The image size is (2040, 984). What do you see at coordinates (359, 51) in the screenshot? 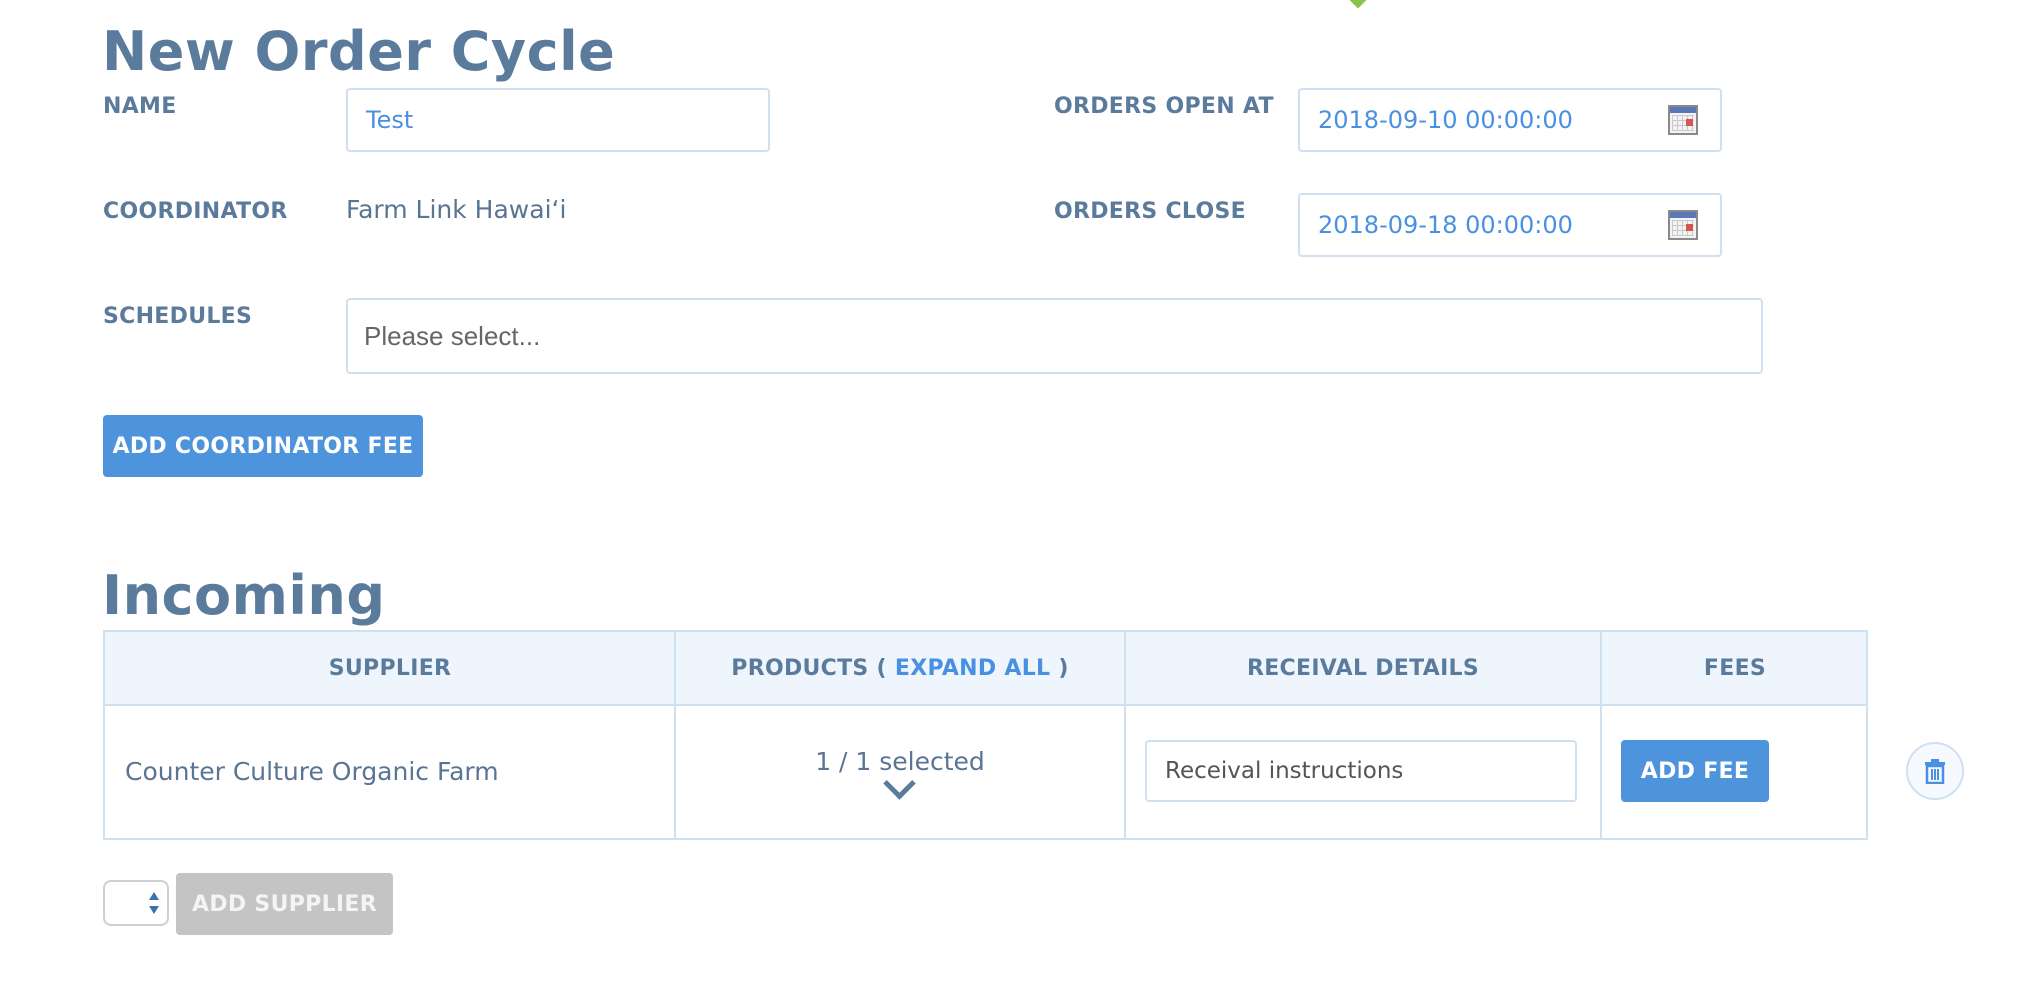
I see `page-title: New Order Cycle` at bounding box center [359, 51].